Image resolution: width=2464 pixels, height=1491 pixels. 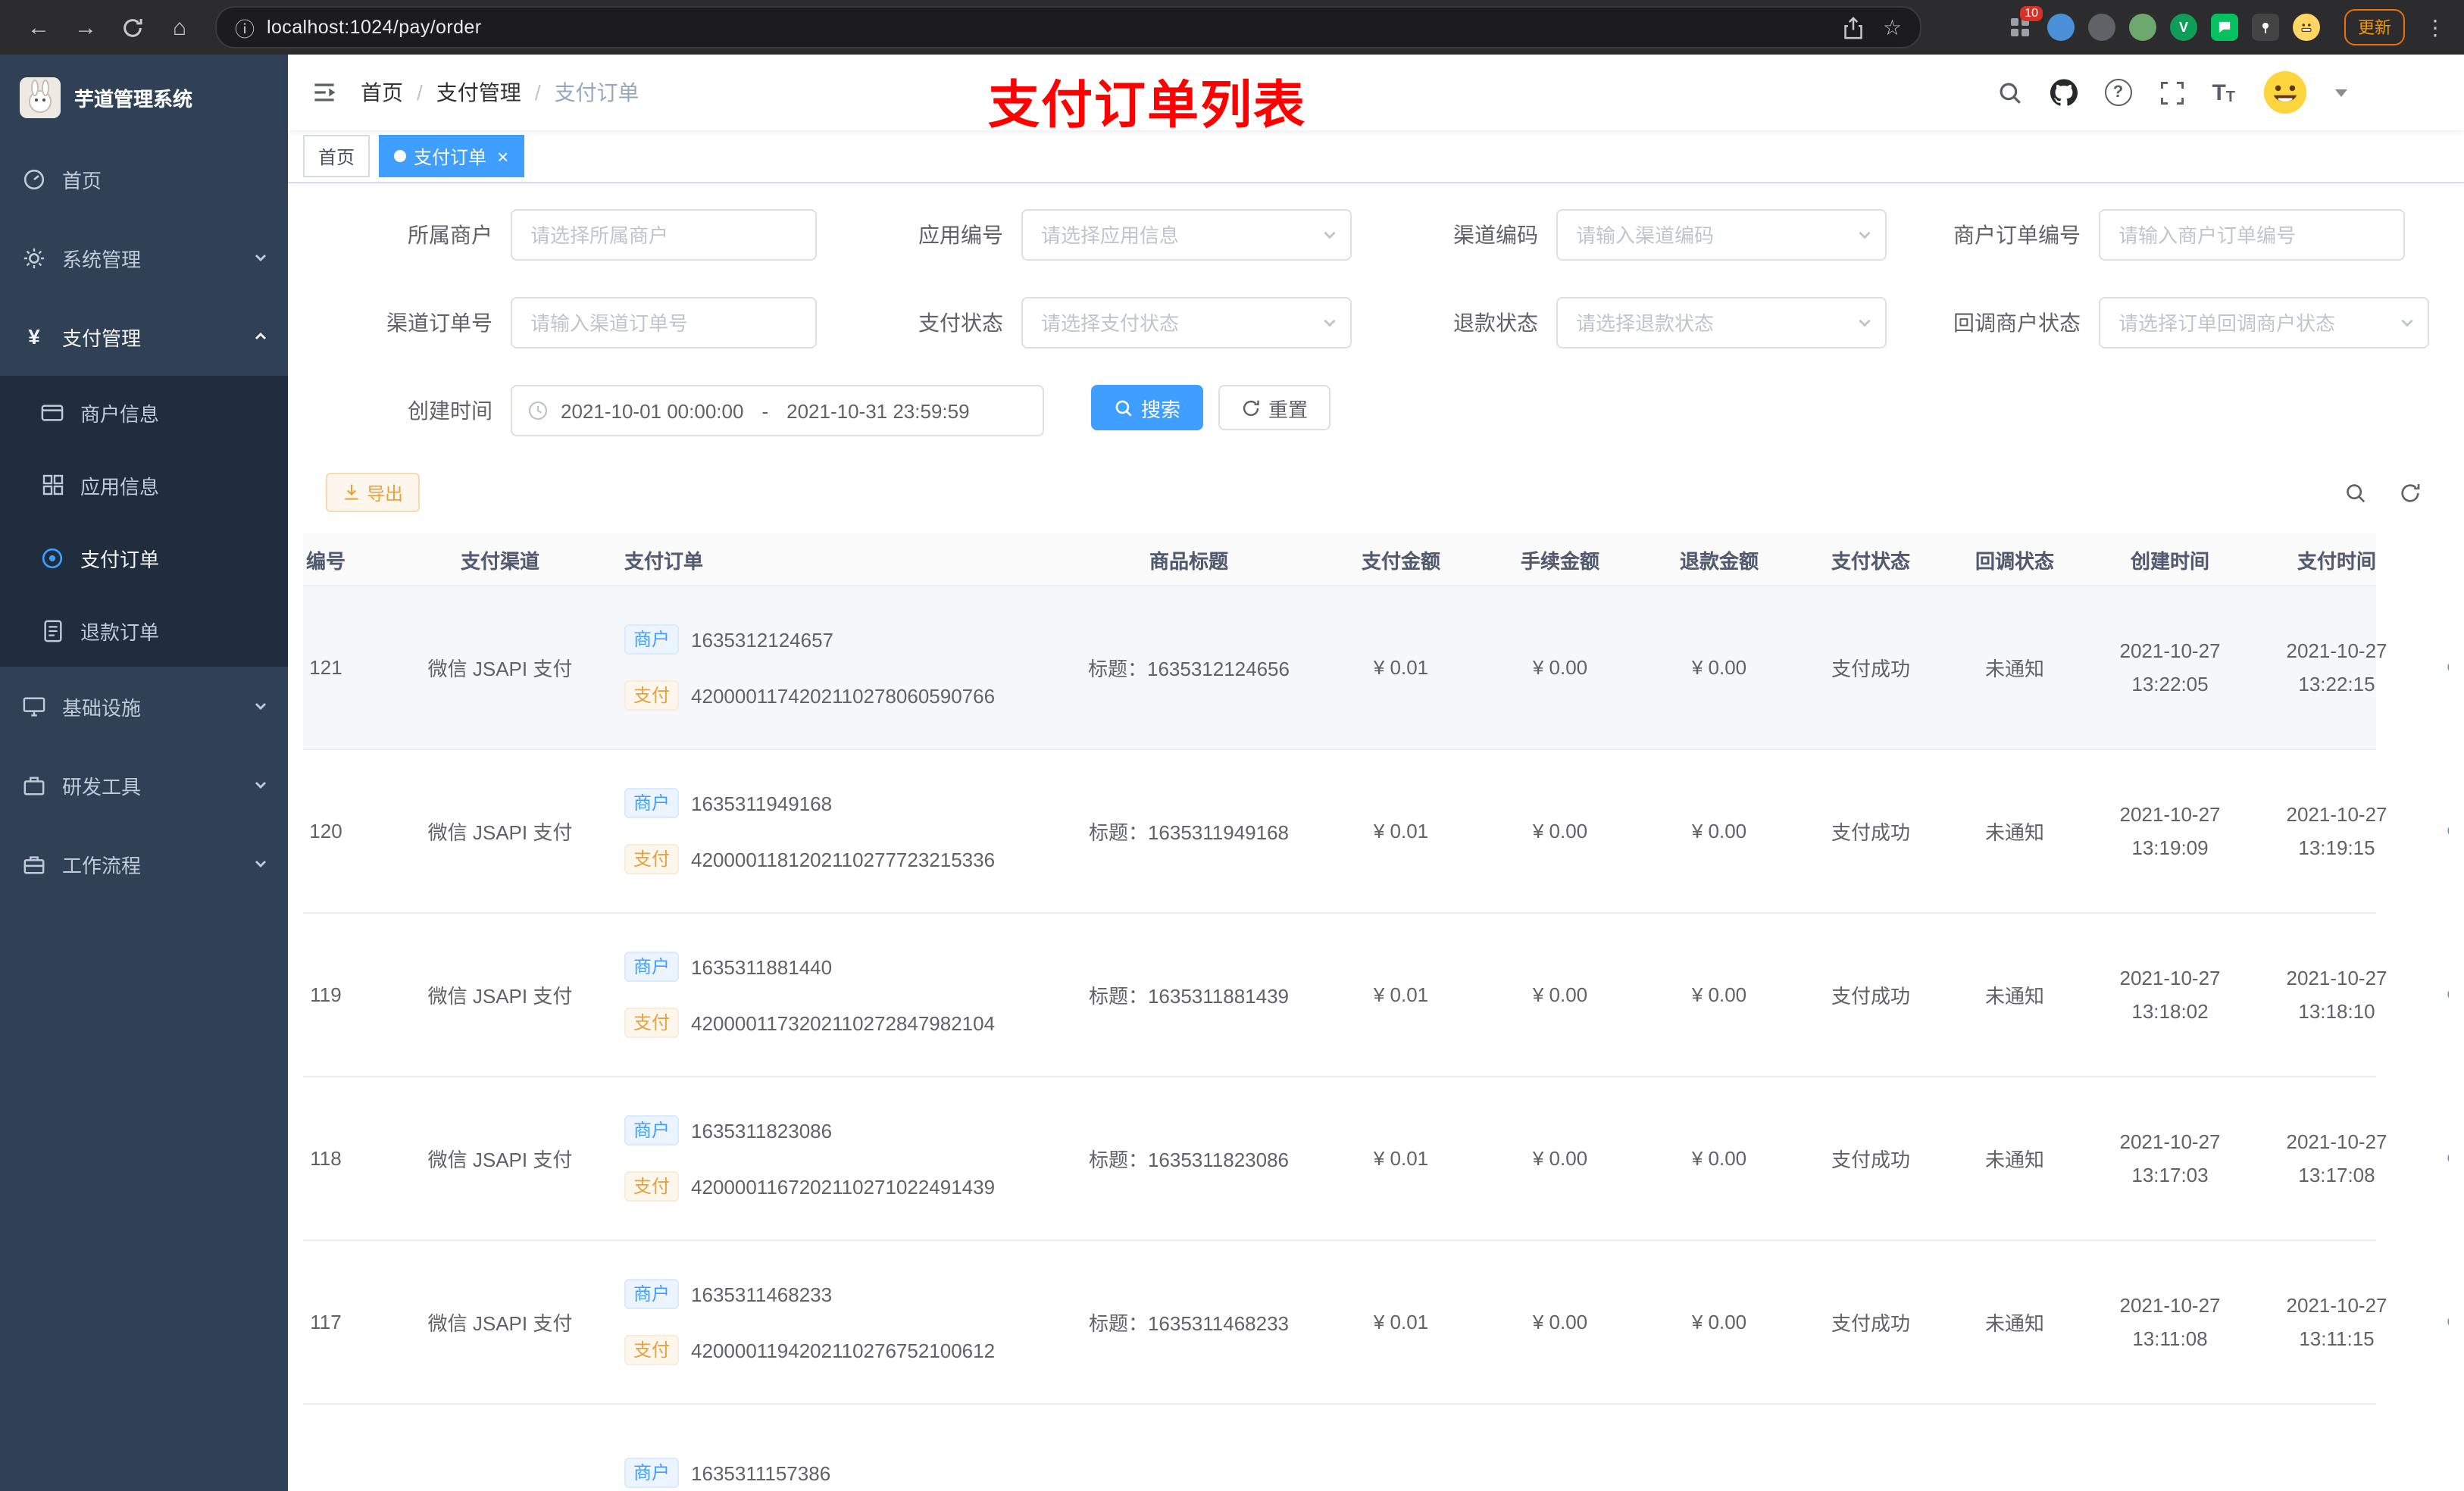 I want to click on hide-search-icon, so click(x=2355, y=492).